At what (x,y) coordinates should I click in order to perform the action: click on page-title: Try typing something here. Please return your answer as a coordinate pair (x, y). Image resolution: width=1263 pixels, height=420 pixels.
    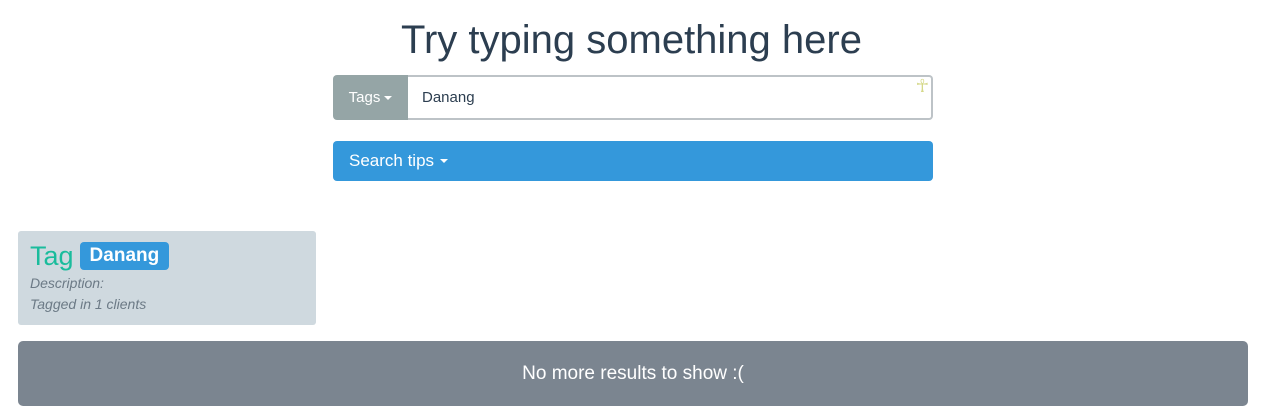
    Looking at the image, I should click on (631, 40).